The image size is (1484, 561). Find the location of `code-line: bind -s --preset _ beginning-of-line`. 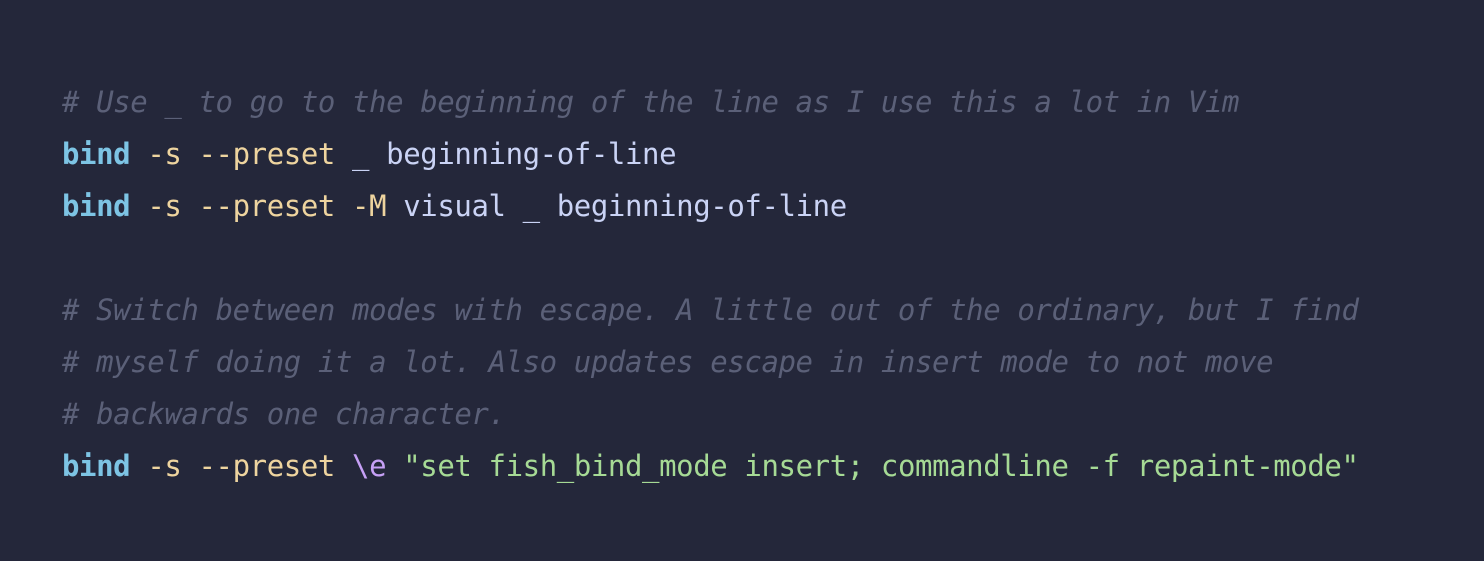

code-line: bind -s --preset _ beginning-of-line is located at coordinates (773, 154).